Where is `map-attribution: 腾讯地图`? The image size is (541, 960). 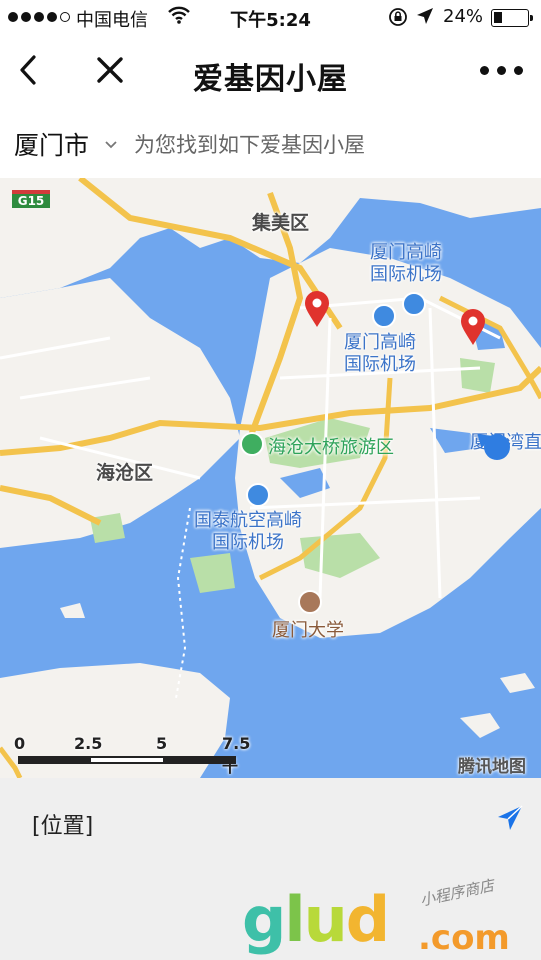 map-attribution: 腾讯地图 is located at coordinates (492, 767).